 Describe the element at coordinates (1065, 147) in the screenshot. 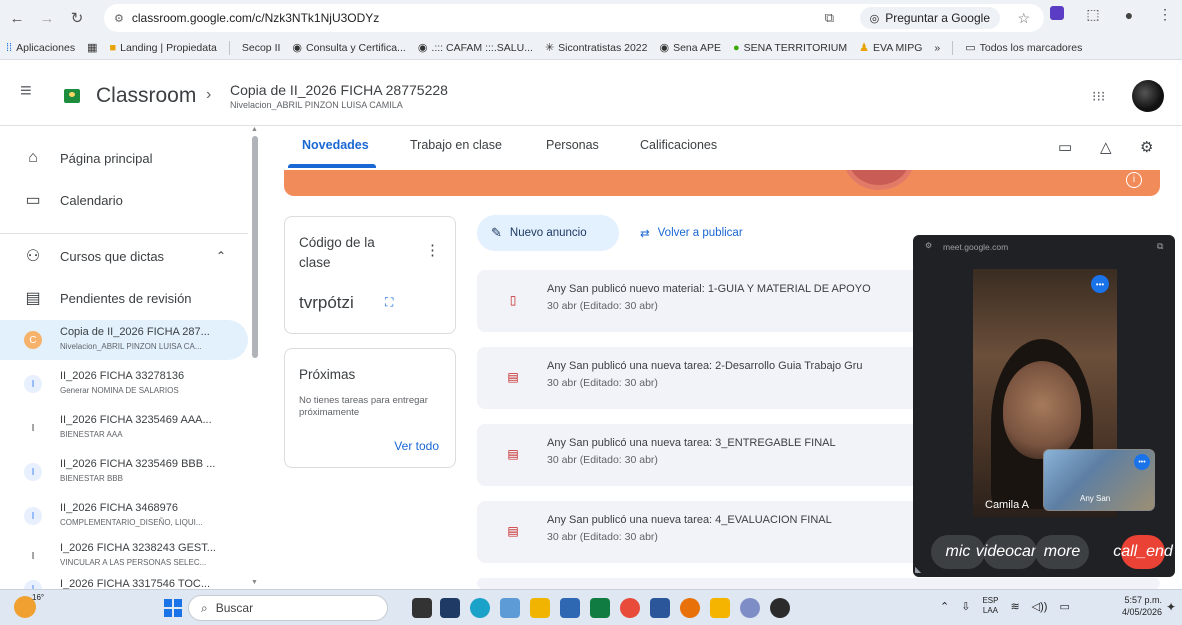

I see `calendar-icon: ▭` at that location.